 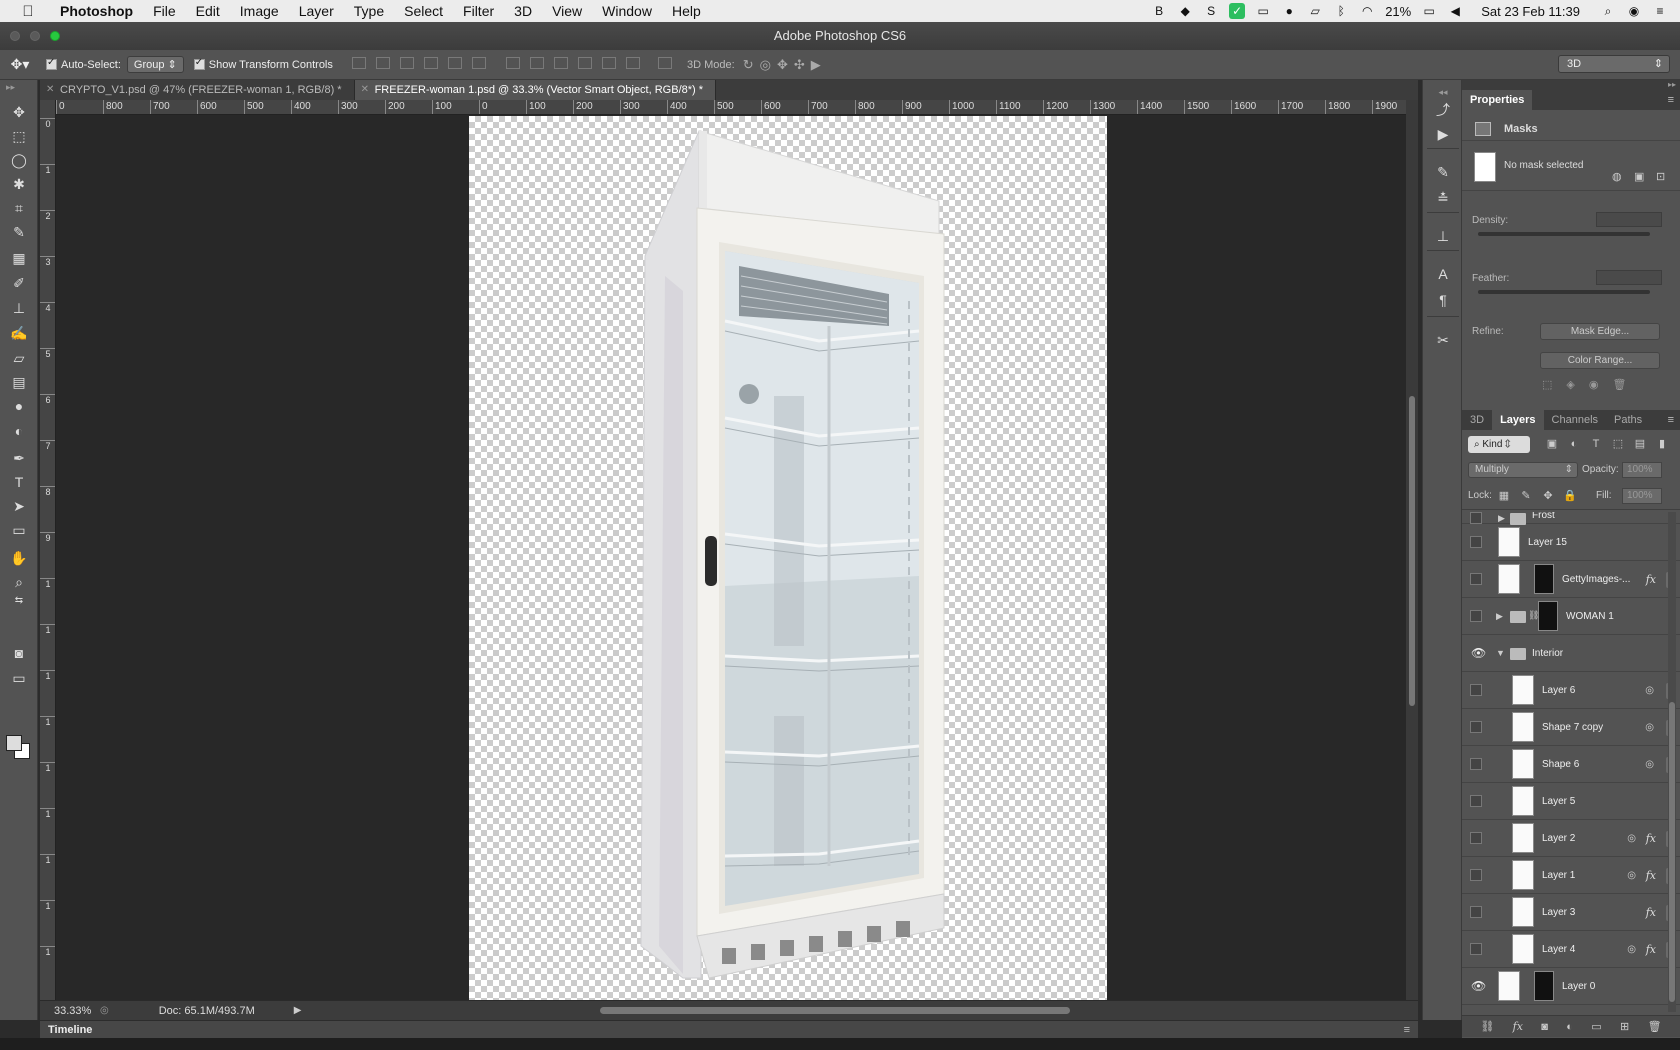 What do you see at coordinates (1571, 653) in the screenshot?
I see `layer-row: 👁 ▼ Interior` at bounding box center [1571, 653].